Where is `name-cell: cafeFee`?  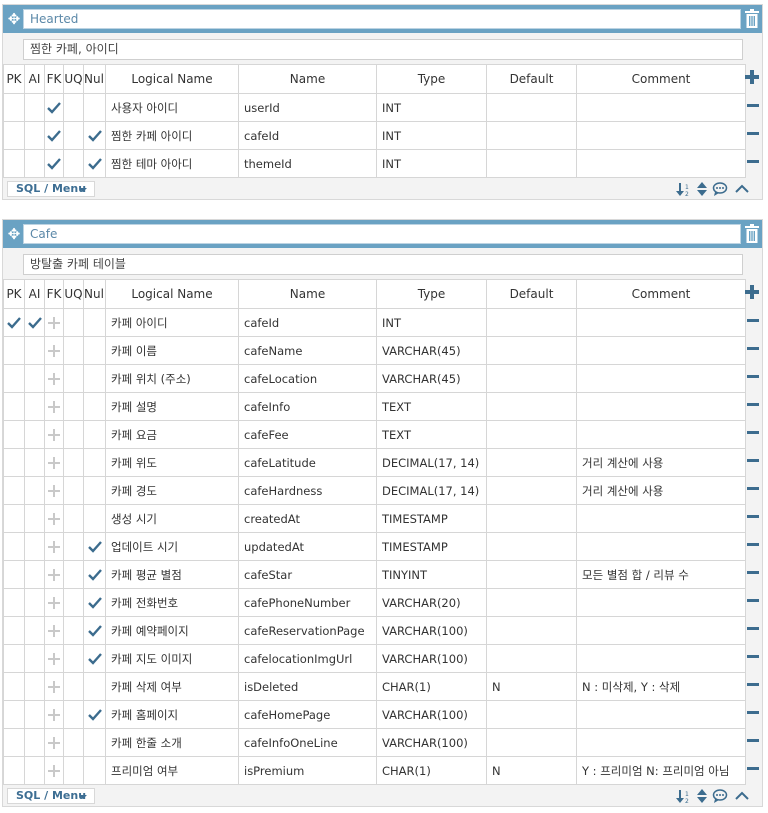
name-cell: cafeFee is located at coordinates (307, 434).